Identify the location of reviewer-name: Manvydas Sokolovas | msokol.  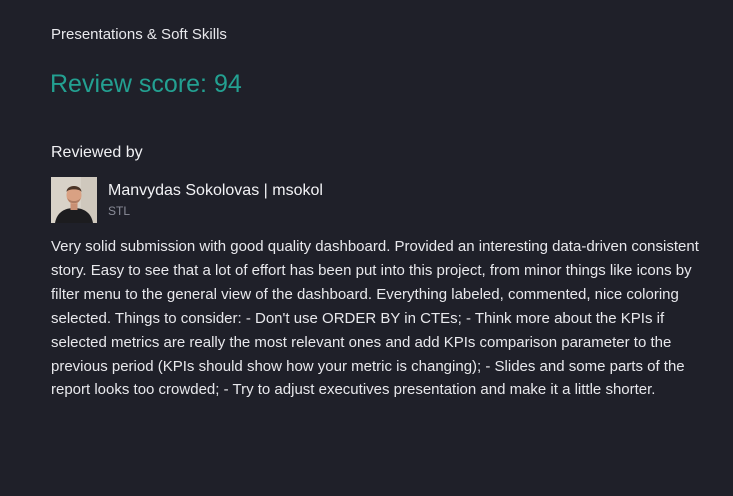
(215, 190).